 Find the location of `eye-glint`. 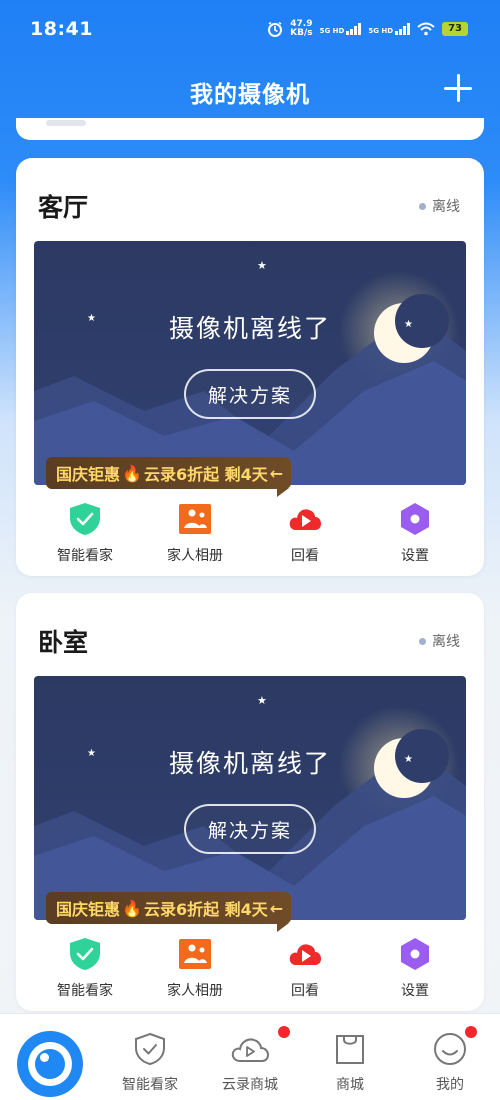

eye-glint is located at coordinates (44, 1057).